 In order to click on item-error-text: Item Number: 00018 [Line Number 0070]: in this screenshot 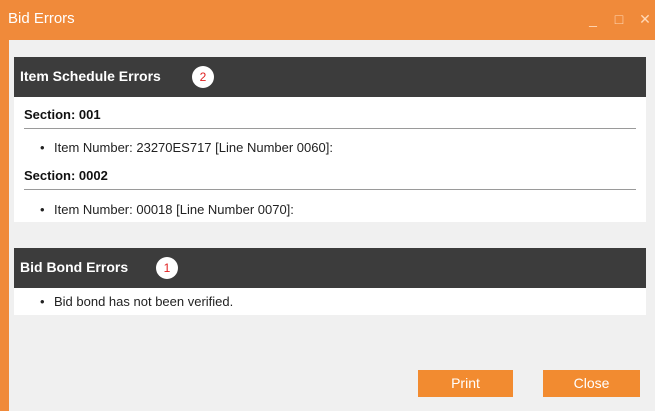, I will do `click(174, 209)`.